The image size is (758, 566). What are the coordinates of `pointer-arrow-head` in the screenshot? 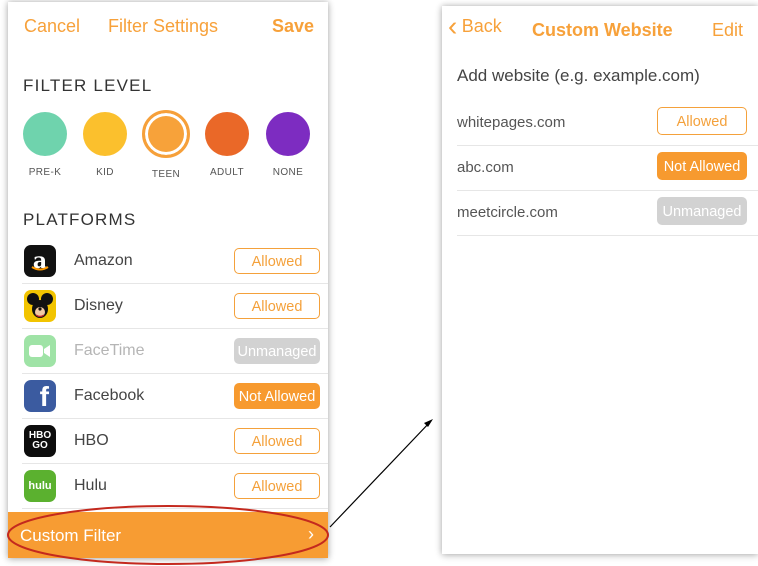 It's located at (428, 423).